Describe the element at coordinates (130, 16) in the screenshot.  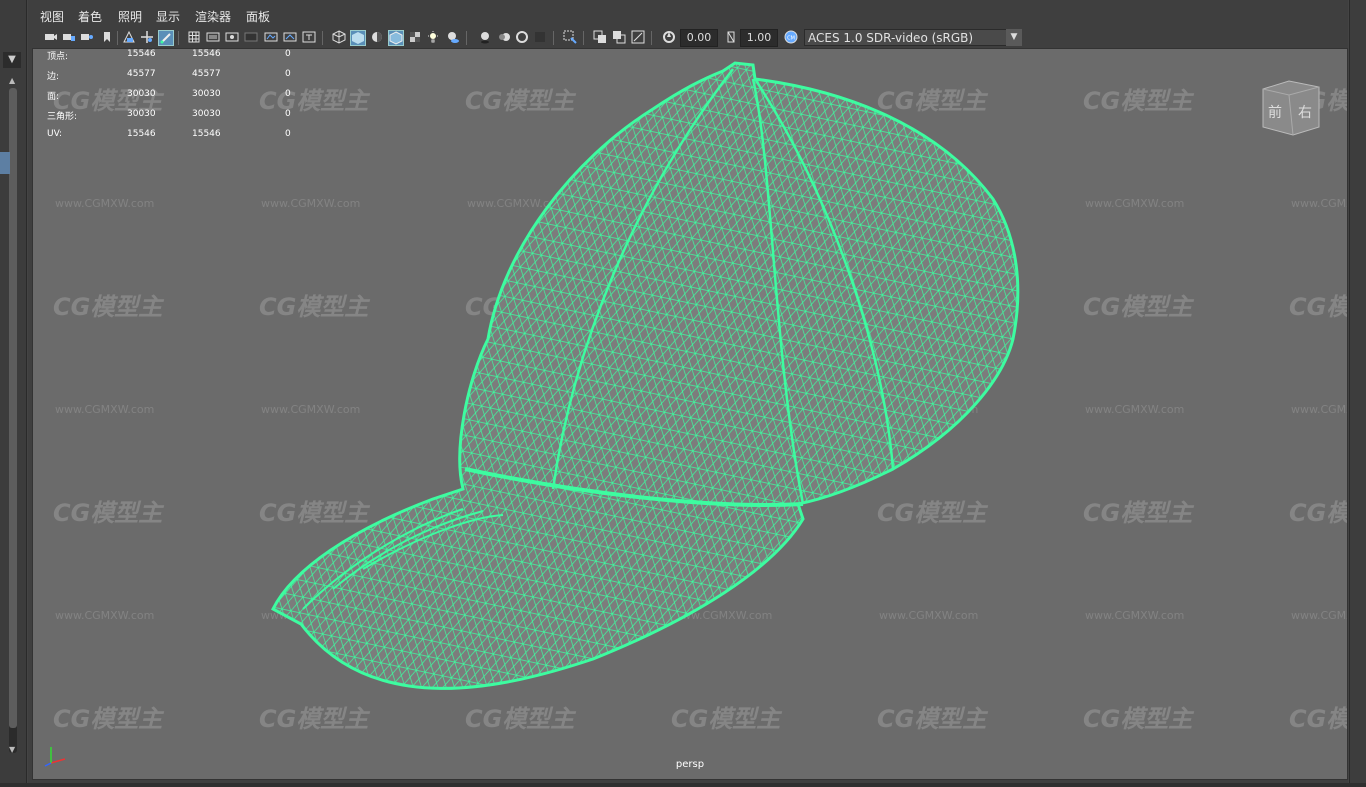
I see `menu-lighting: 照明` at that location.